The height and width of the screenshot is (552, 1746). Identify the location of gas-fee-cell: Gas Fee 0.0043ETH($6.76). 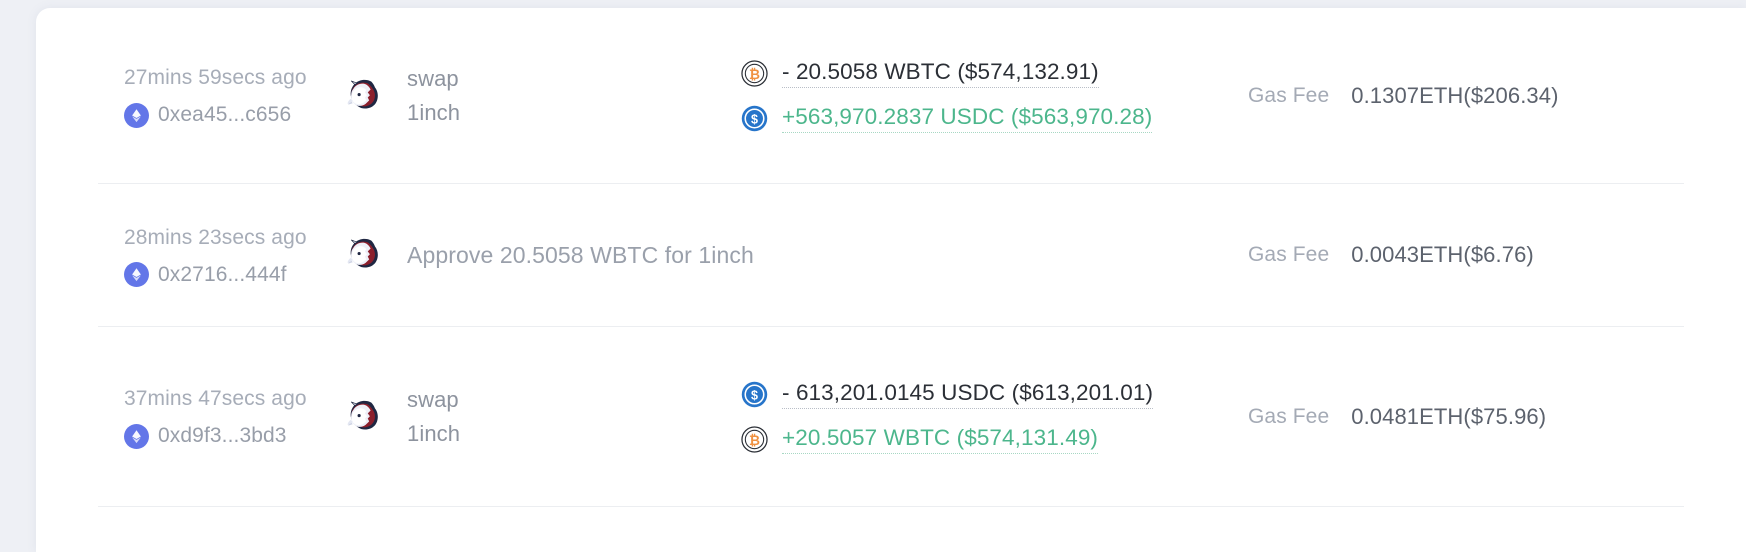
(1449, 255).